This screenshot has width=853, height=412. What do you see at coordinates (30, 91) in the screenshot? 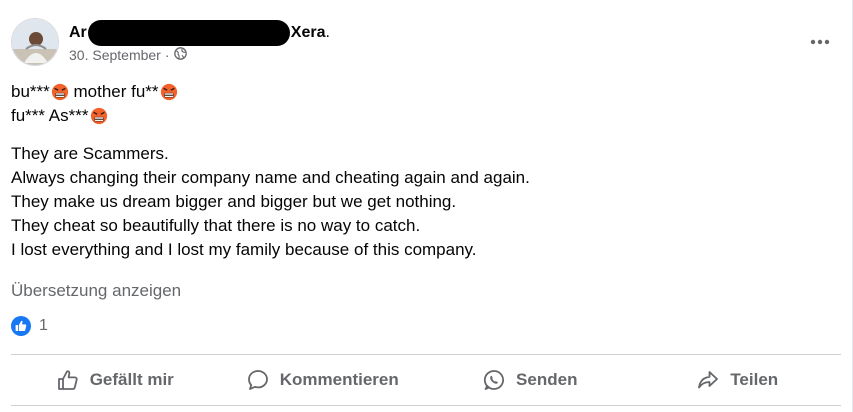
I see `post-text: bu***` at bounding box center [30, 91].